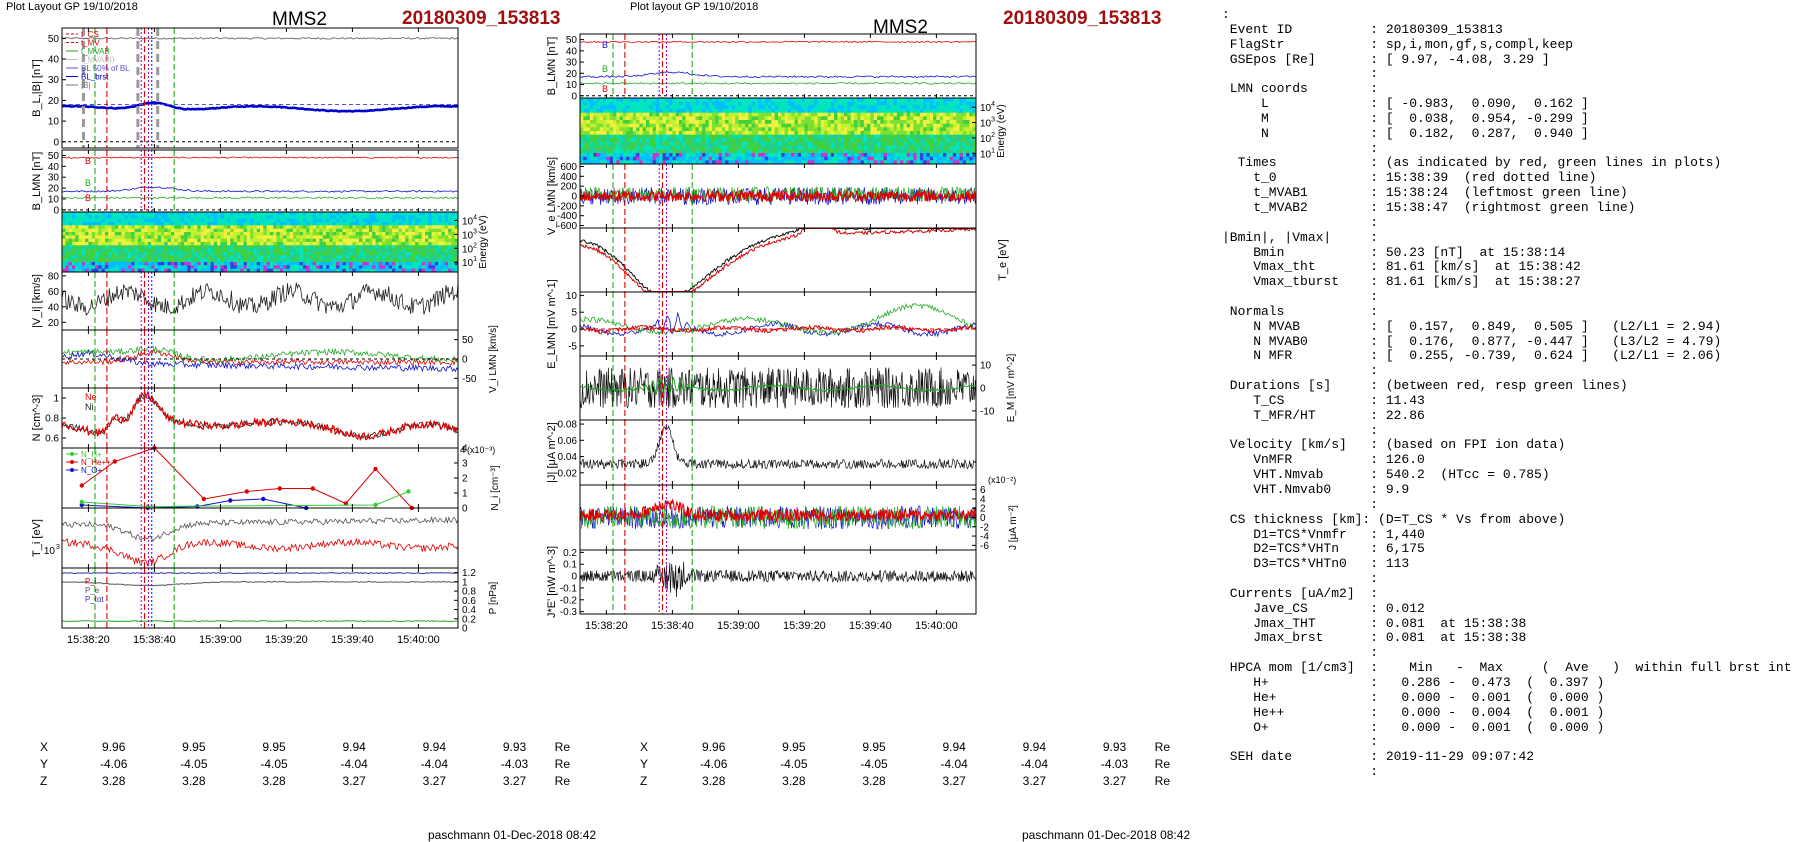 The width and height of the screenshot is (1804, 842). What do you see at coordinates (562, 780) in the screenshot?
I see `coord-unit: Re` at bounding box center [562, 780].